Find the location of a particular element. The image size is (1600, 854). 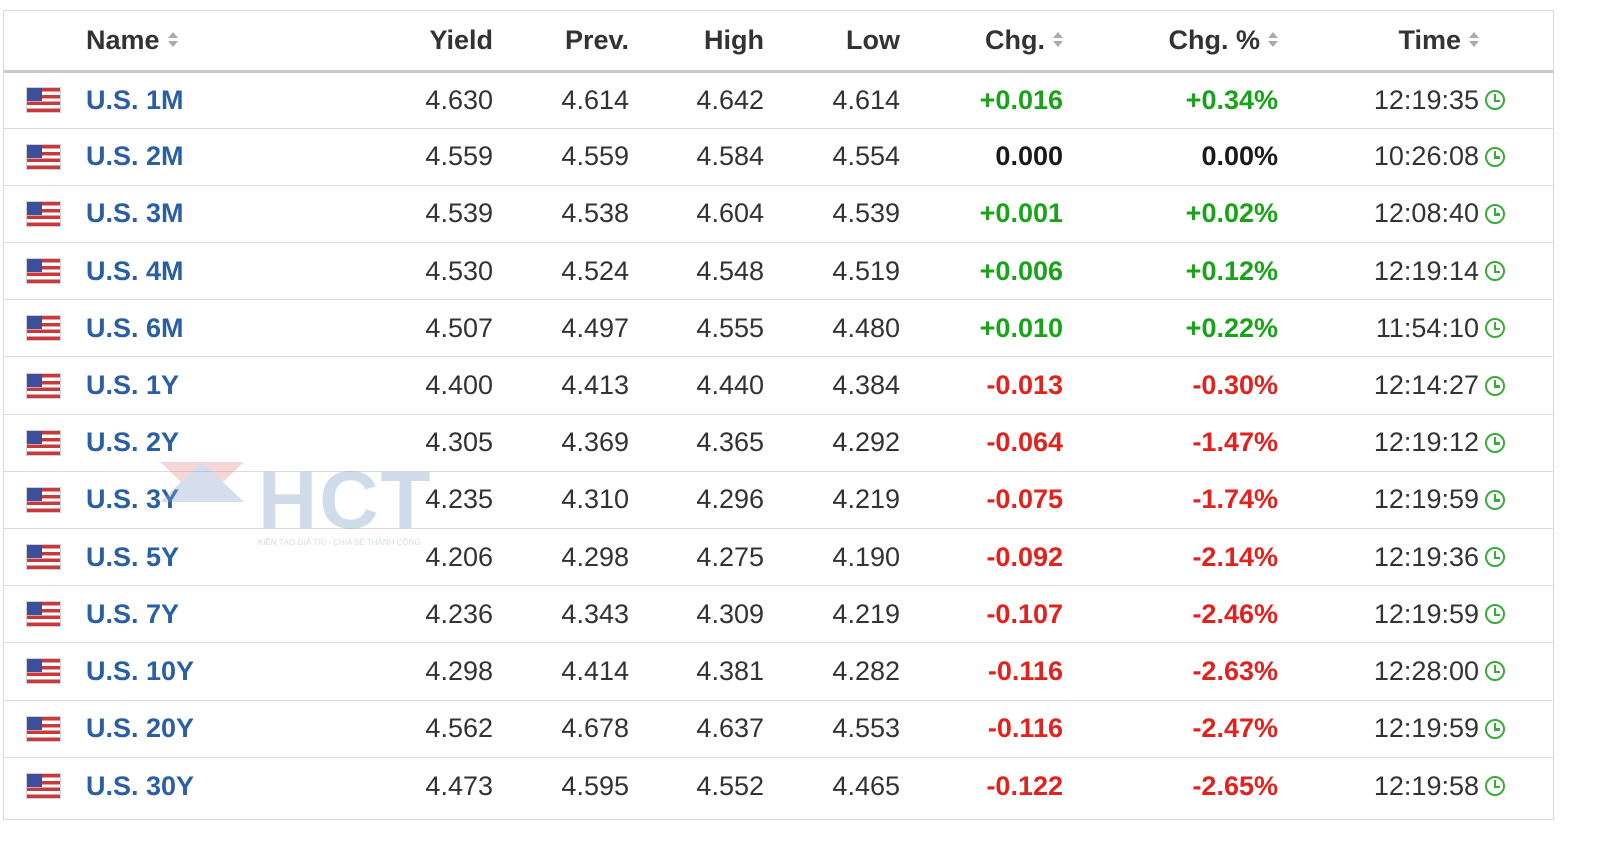

instrument-link: U.S. 6M is located at coordinates (135, 328).